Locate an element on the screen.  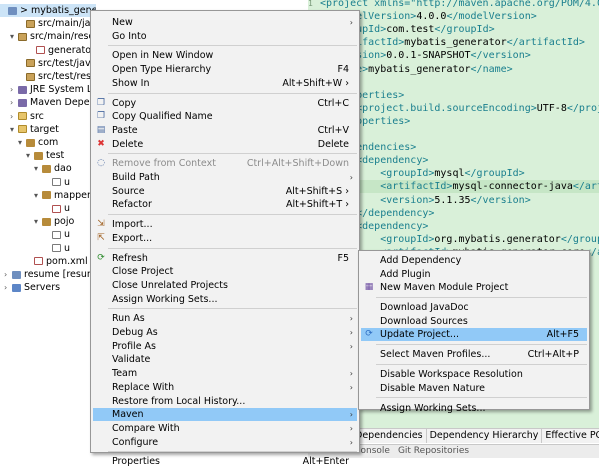
editor-tab: Dependencies is located at coordinates (389, 436).